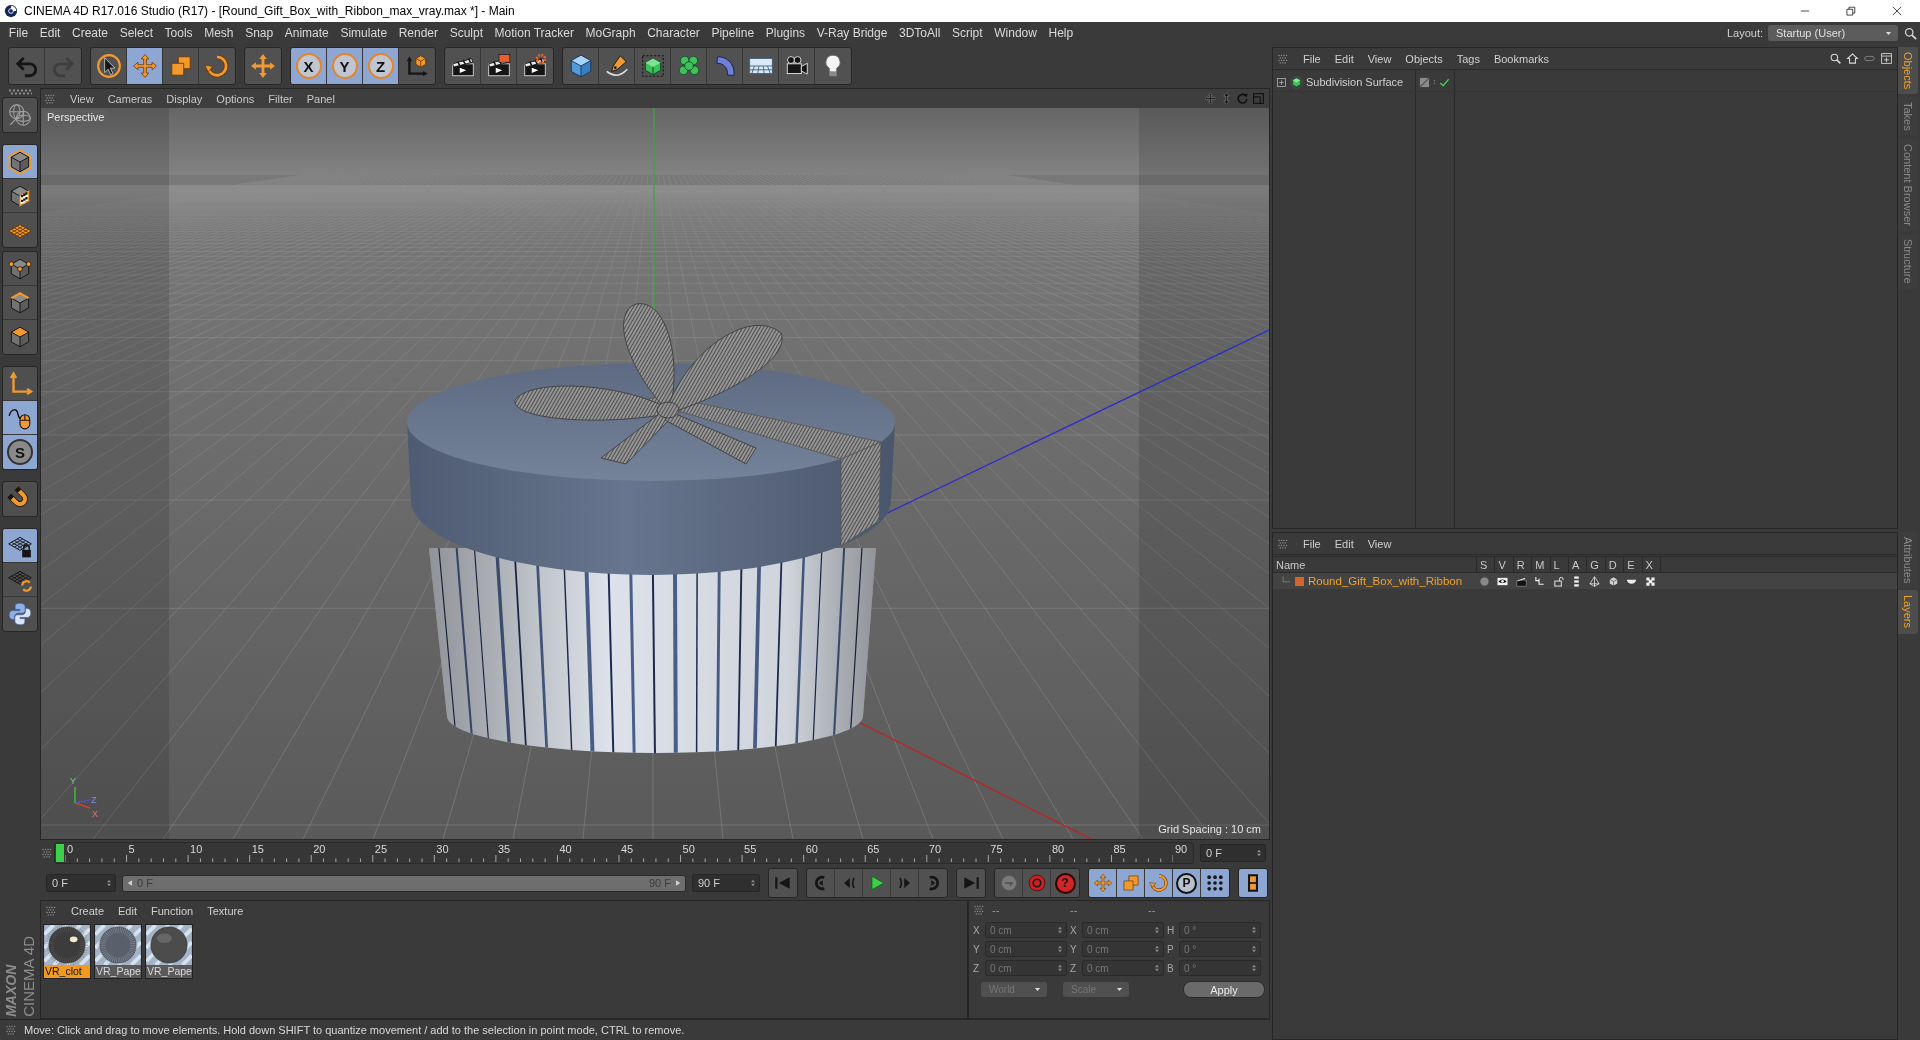 The height and width of the screenshot is (1040, 1920). What do you see at coordinates (610, 33) in the screenshot?
I see `menu-item: MoGraph` at bounding box center [610, 33].